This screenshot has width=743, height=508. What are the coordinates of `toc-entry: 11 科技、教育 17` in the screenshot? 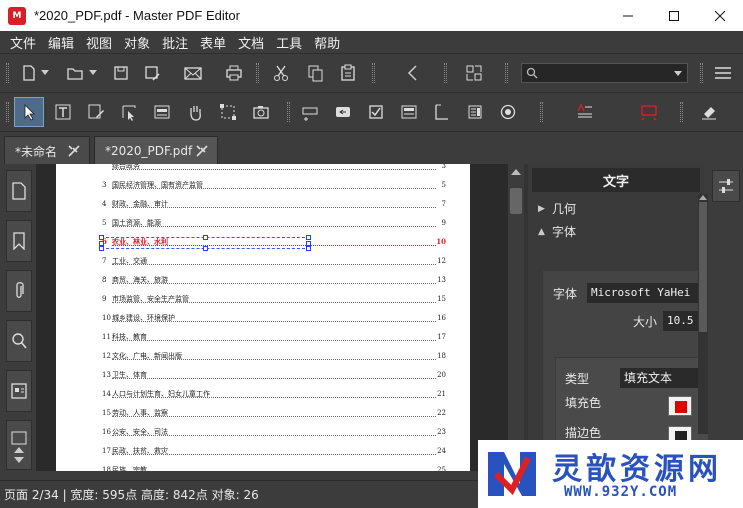 It's located at (274, 337).